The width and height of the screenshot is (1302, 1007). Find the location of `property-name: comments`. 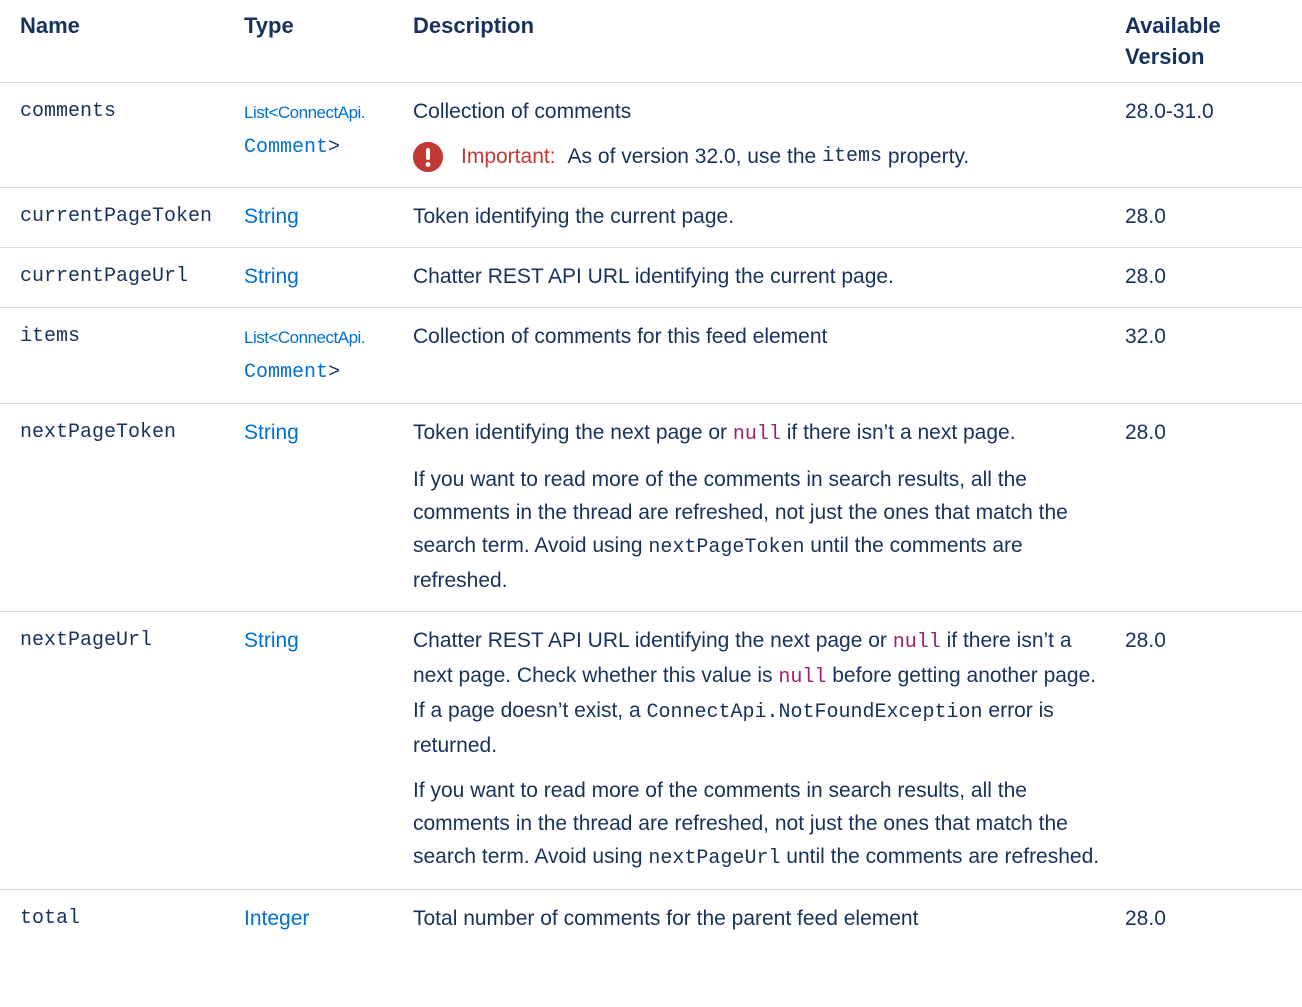

property-name: comments is located at coordinates (113, 135).